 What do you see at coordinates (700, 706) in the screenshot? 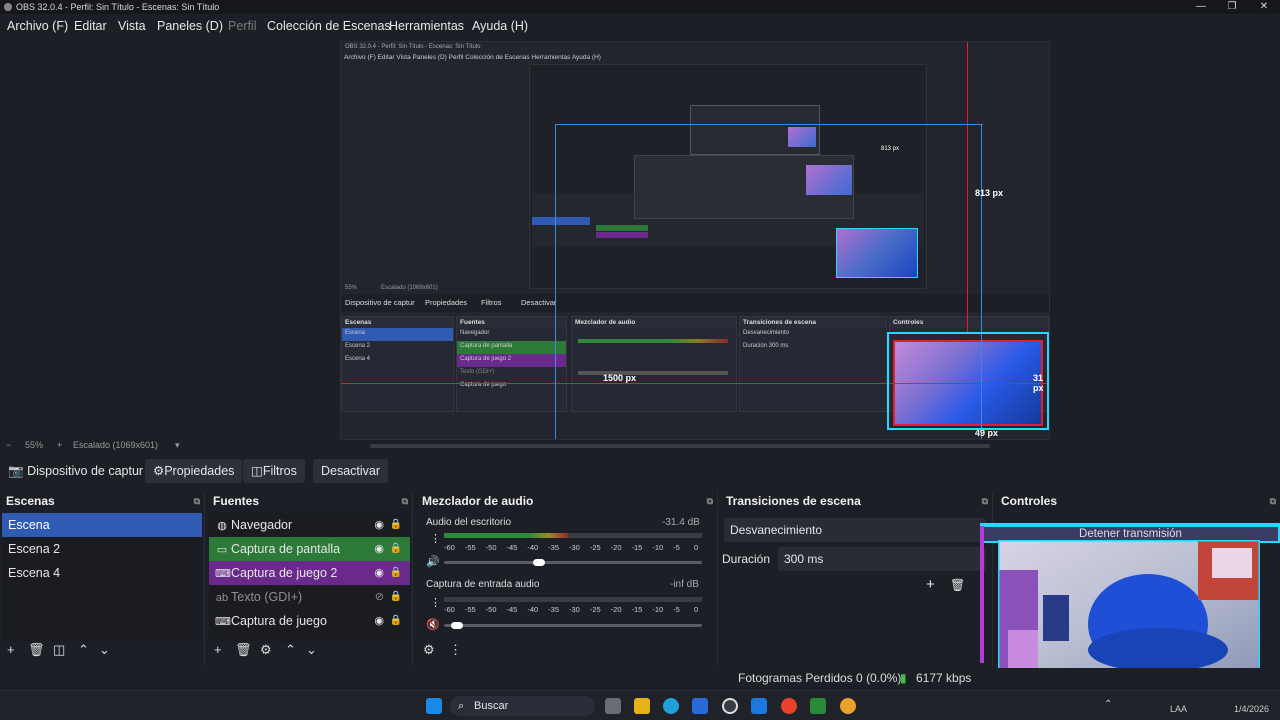
I see `store-icon` at bounding box center [700, 706].